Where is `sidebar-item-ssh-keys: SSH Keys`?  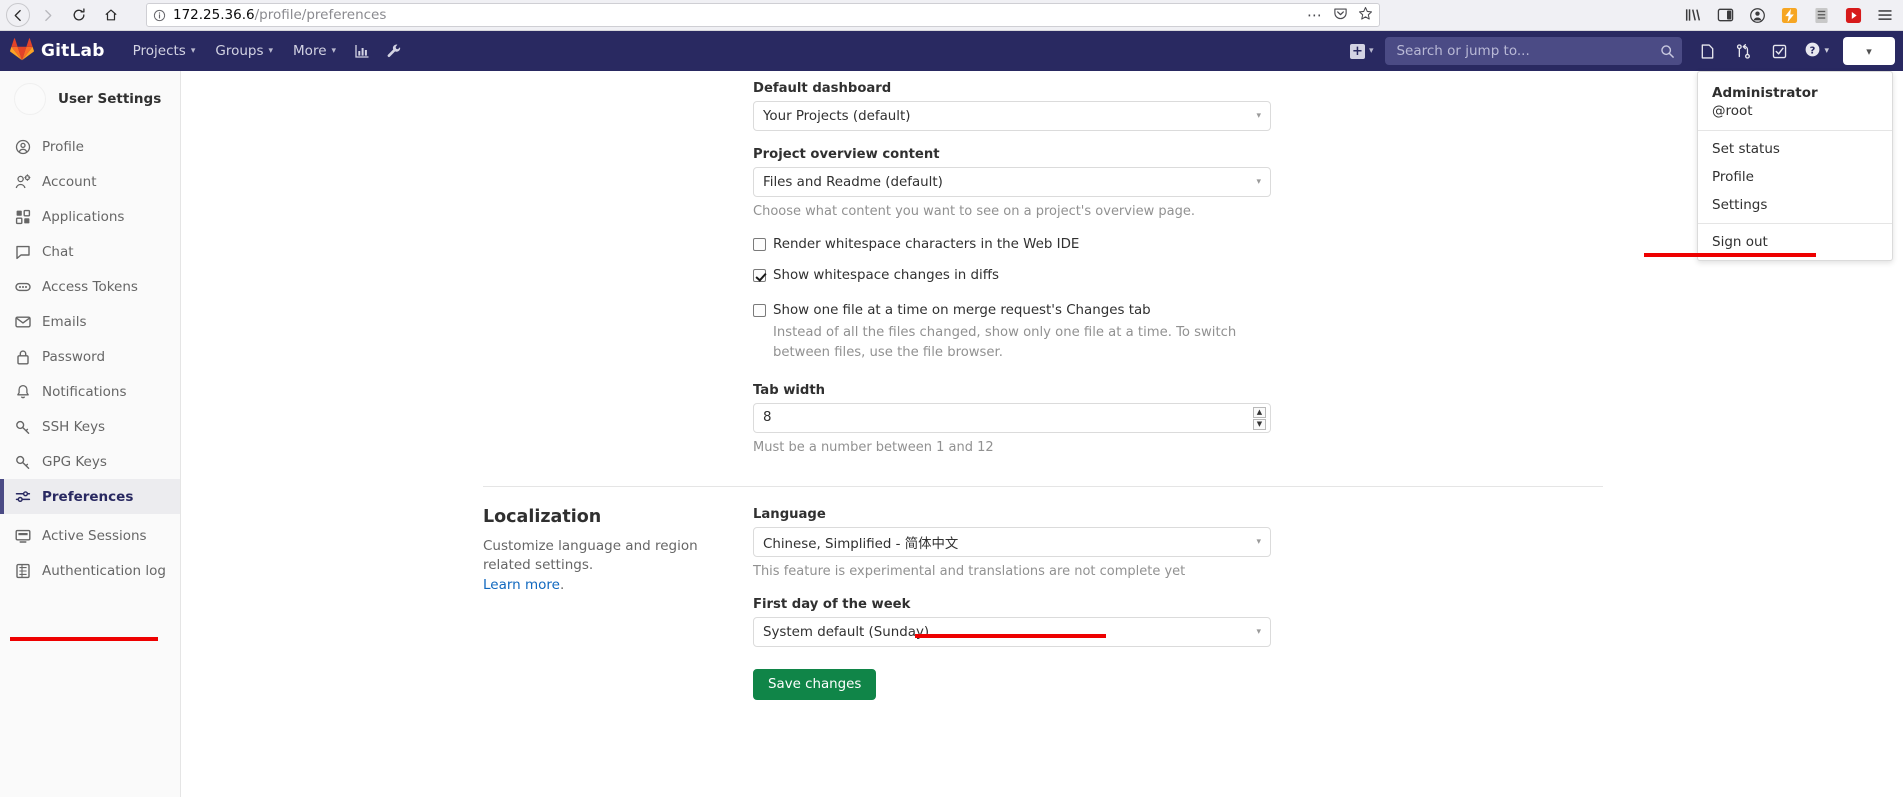 sidebar-item-ssh-keys: SSH Keys is located at coordinates (90, 426).